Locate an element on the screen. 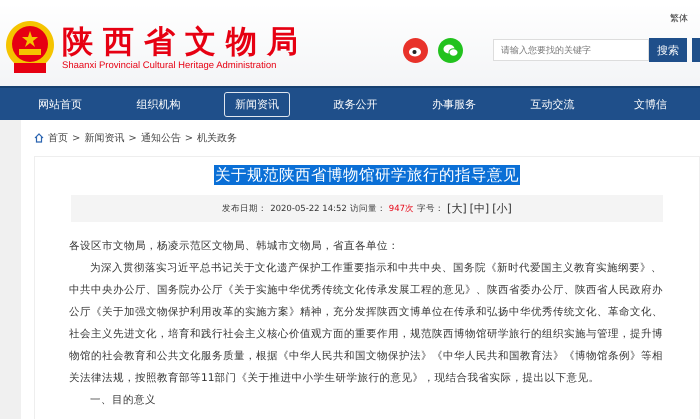 This screenshot has height=419, width=700. search-button: 搜索 is located at coordinates (668, 50).